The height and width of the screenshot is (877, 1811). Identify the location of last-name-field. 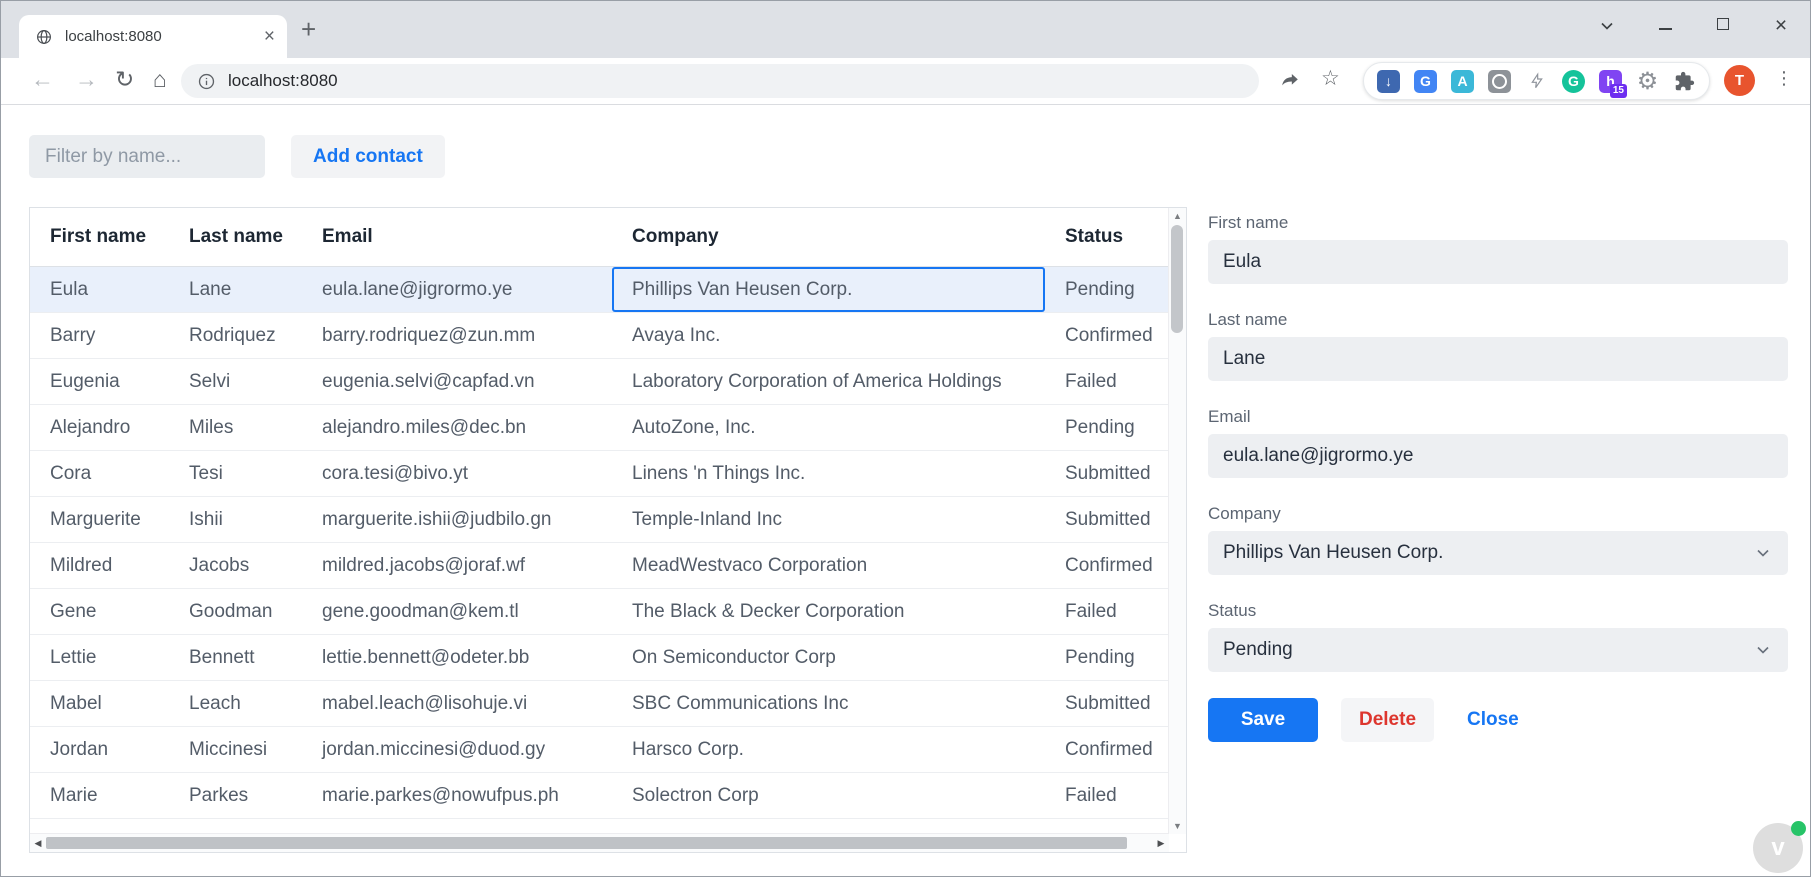
(1498, 359).